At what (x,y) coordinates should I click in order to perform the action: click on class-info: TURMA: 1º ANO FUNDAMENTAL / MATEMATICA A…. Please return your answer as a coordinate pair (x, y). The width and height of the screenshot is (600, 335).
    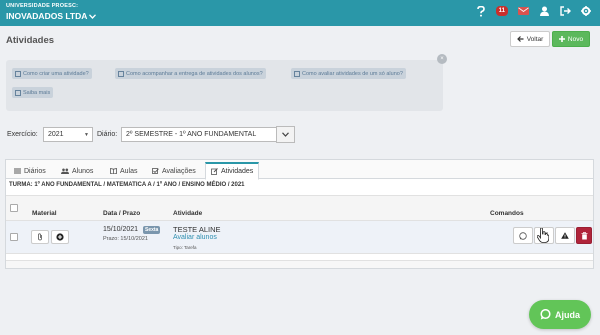
    Looking at the image, I should click on (127, 185).